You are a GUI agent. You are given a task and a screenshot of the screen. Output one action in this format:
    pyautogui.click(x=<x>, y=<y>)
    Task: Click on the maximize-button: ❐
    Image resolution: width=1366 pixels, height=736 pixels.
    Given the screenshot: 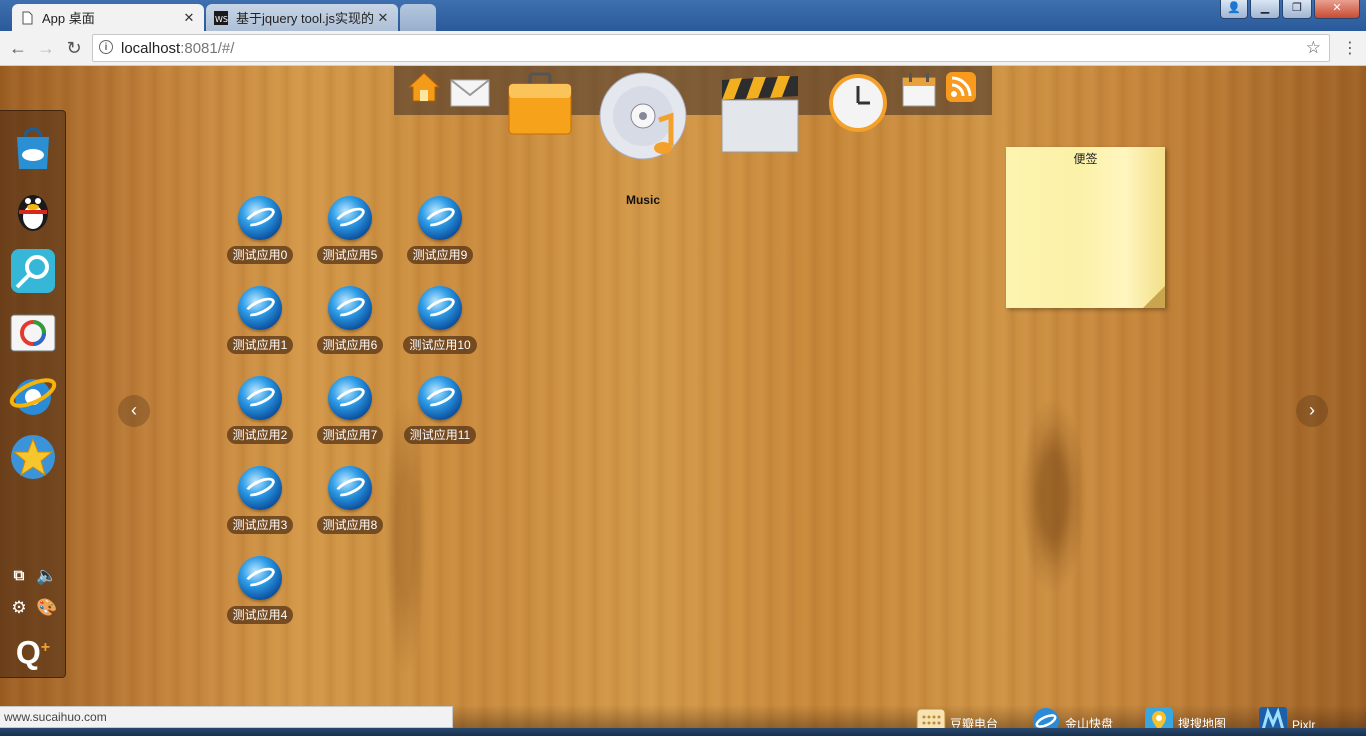 What is the action you would take?
    pyautogui.click(x=1297, y=9)
    